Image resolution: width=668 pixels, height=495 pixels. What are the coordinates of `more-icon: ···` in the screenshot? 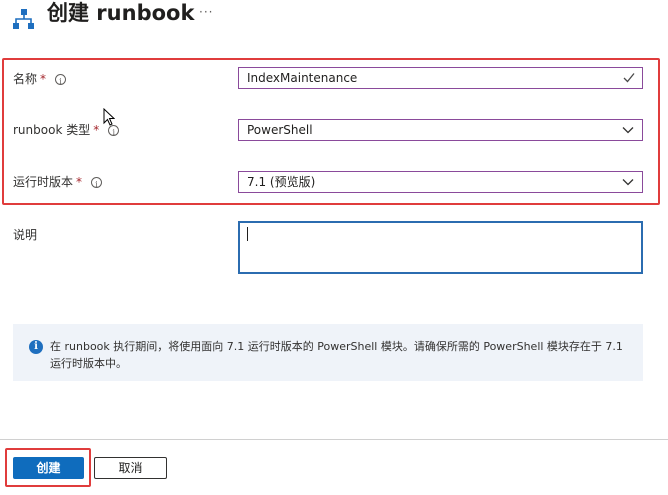 It's located at (206, 12).